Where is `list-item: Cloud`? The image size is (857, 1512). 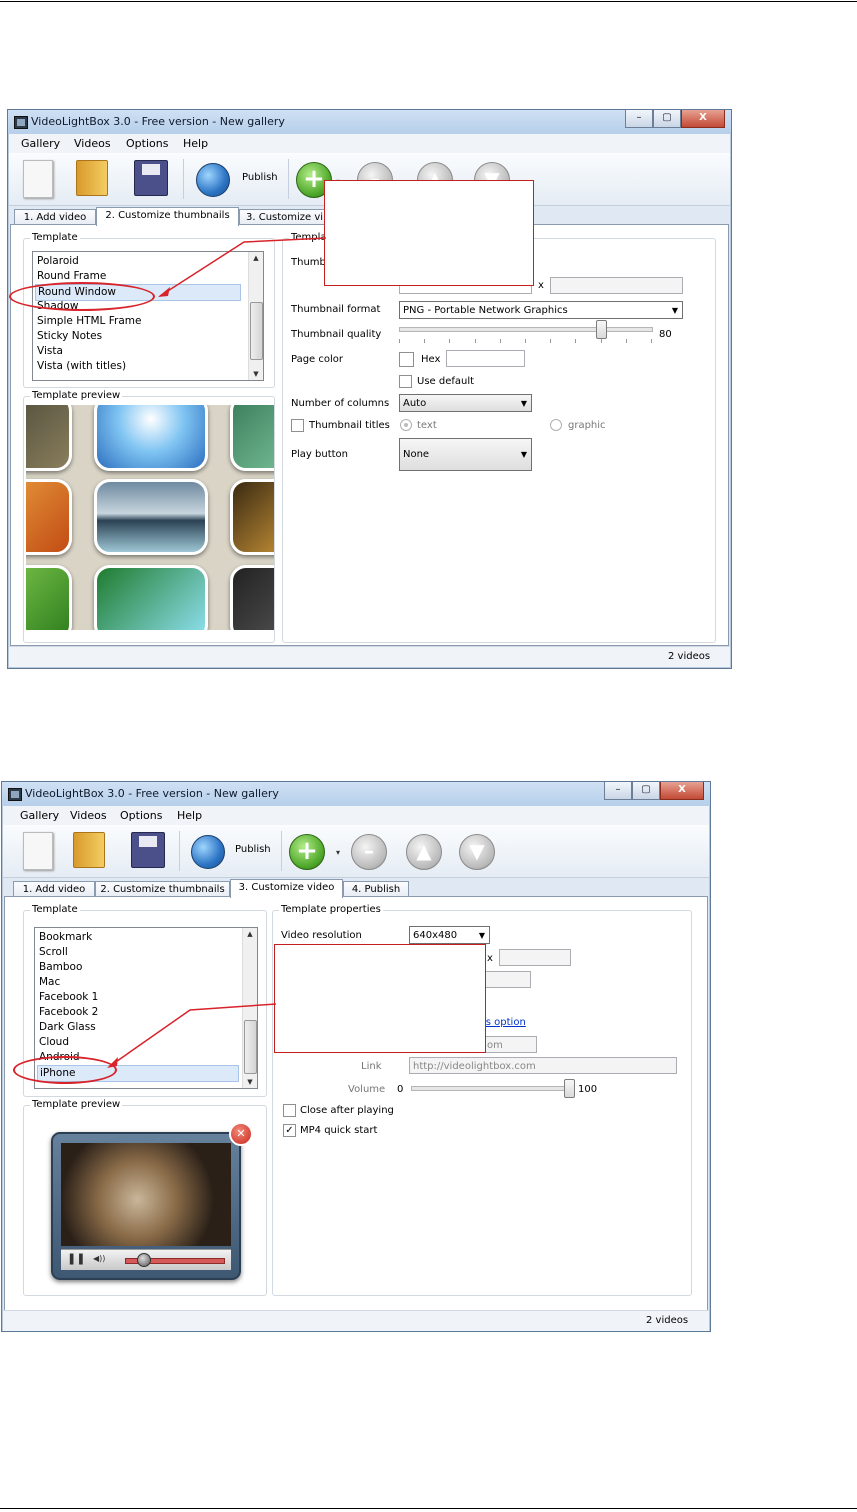 list-item: Cloud is located at coordinates (53, 1042).